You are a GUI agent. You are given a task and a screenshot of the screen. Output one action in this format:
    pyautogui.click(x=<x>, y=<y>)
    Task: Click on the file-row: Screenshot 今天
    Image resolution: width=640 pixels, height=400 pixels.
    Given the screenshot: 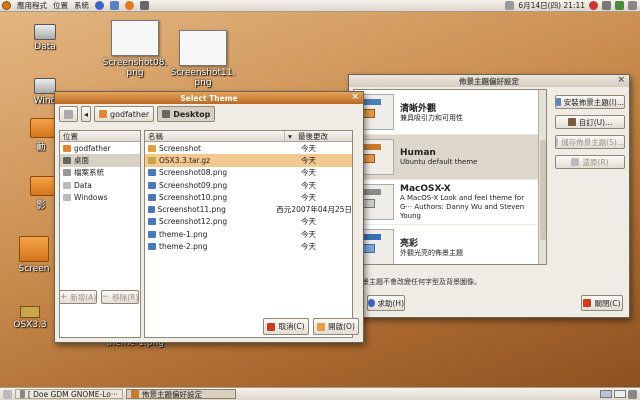 What is the action you would take?
    pyautogui.click(x=248, y=148)
    